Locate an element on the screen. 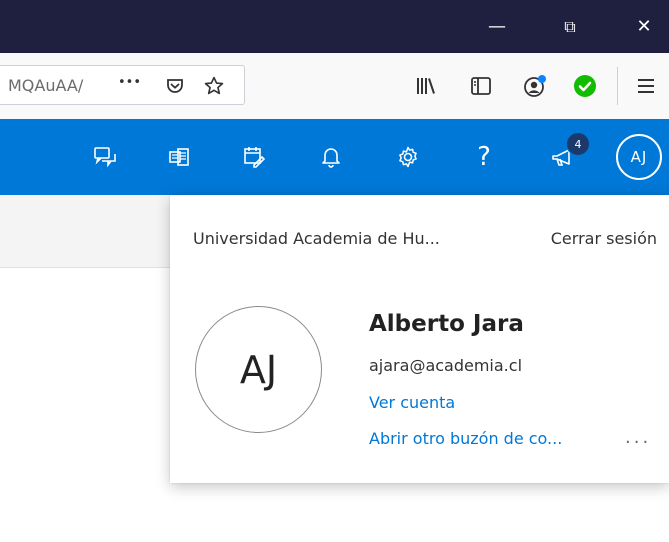 This screenshot has height=542, width=669. browser-toolbar: MQAuAA/ ••• is located at coordinates (334, 86).